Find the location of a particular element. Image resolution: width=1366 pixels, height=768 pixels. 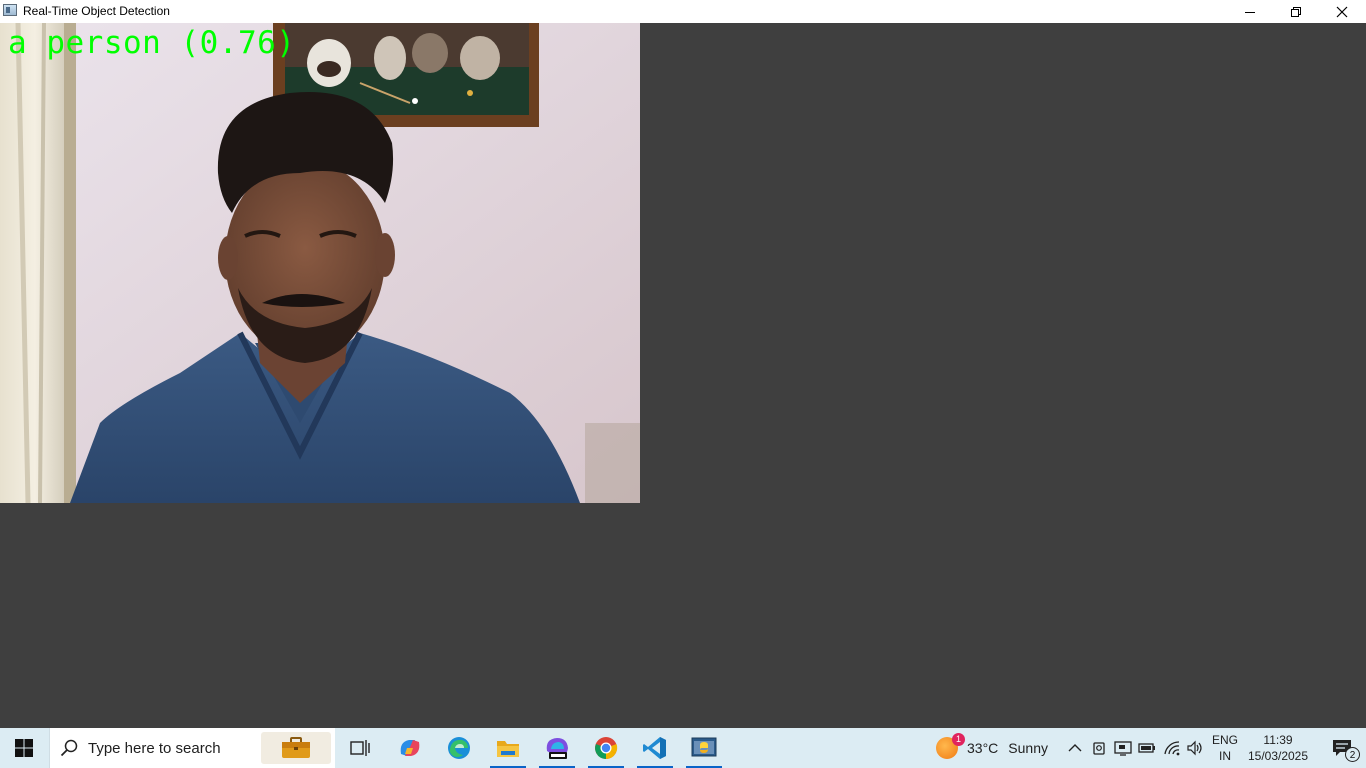

close-button is located at coordinates (1342, 11).